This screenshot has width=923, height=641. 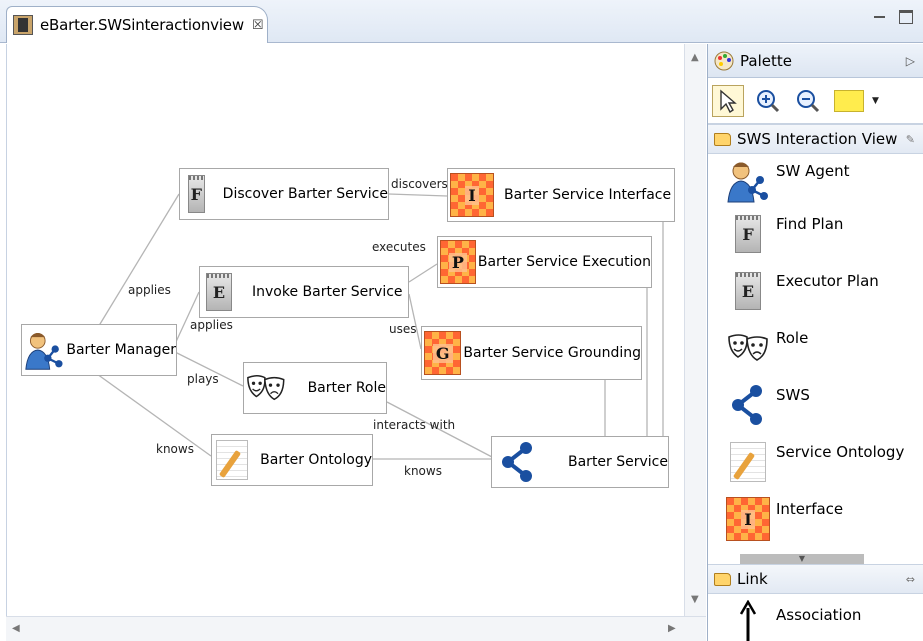 I want to click on editor-tabbar: eBarter.SWSinteractionview ☒, so click(x=461, y=21).